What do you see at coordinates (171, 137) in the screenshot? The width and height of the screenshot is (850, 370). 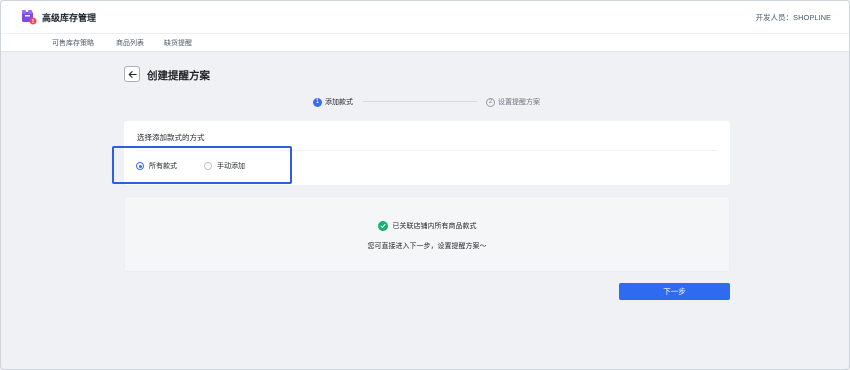 I see `card-title: 选择添加款式的方式` at bounding box center [171, 137].